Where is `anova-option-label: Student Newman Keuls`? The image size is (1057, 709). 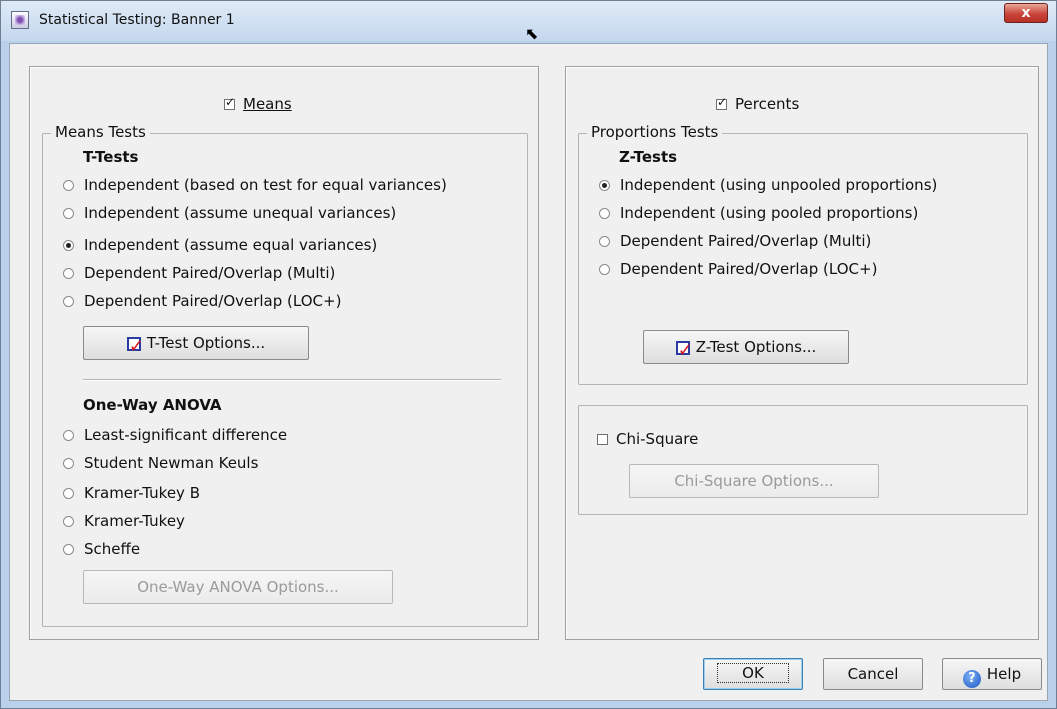 anova-option-label: Student Newman Keuls is located at coordinates (171, 463).